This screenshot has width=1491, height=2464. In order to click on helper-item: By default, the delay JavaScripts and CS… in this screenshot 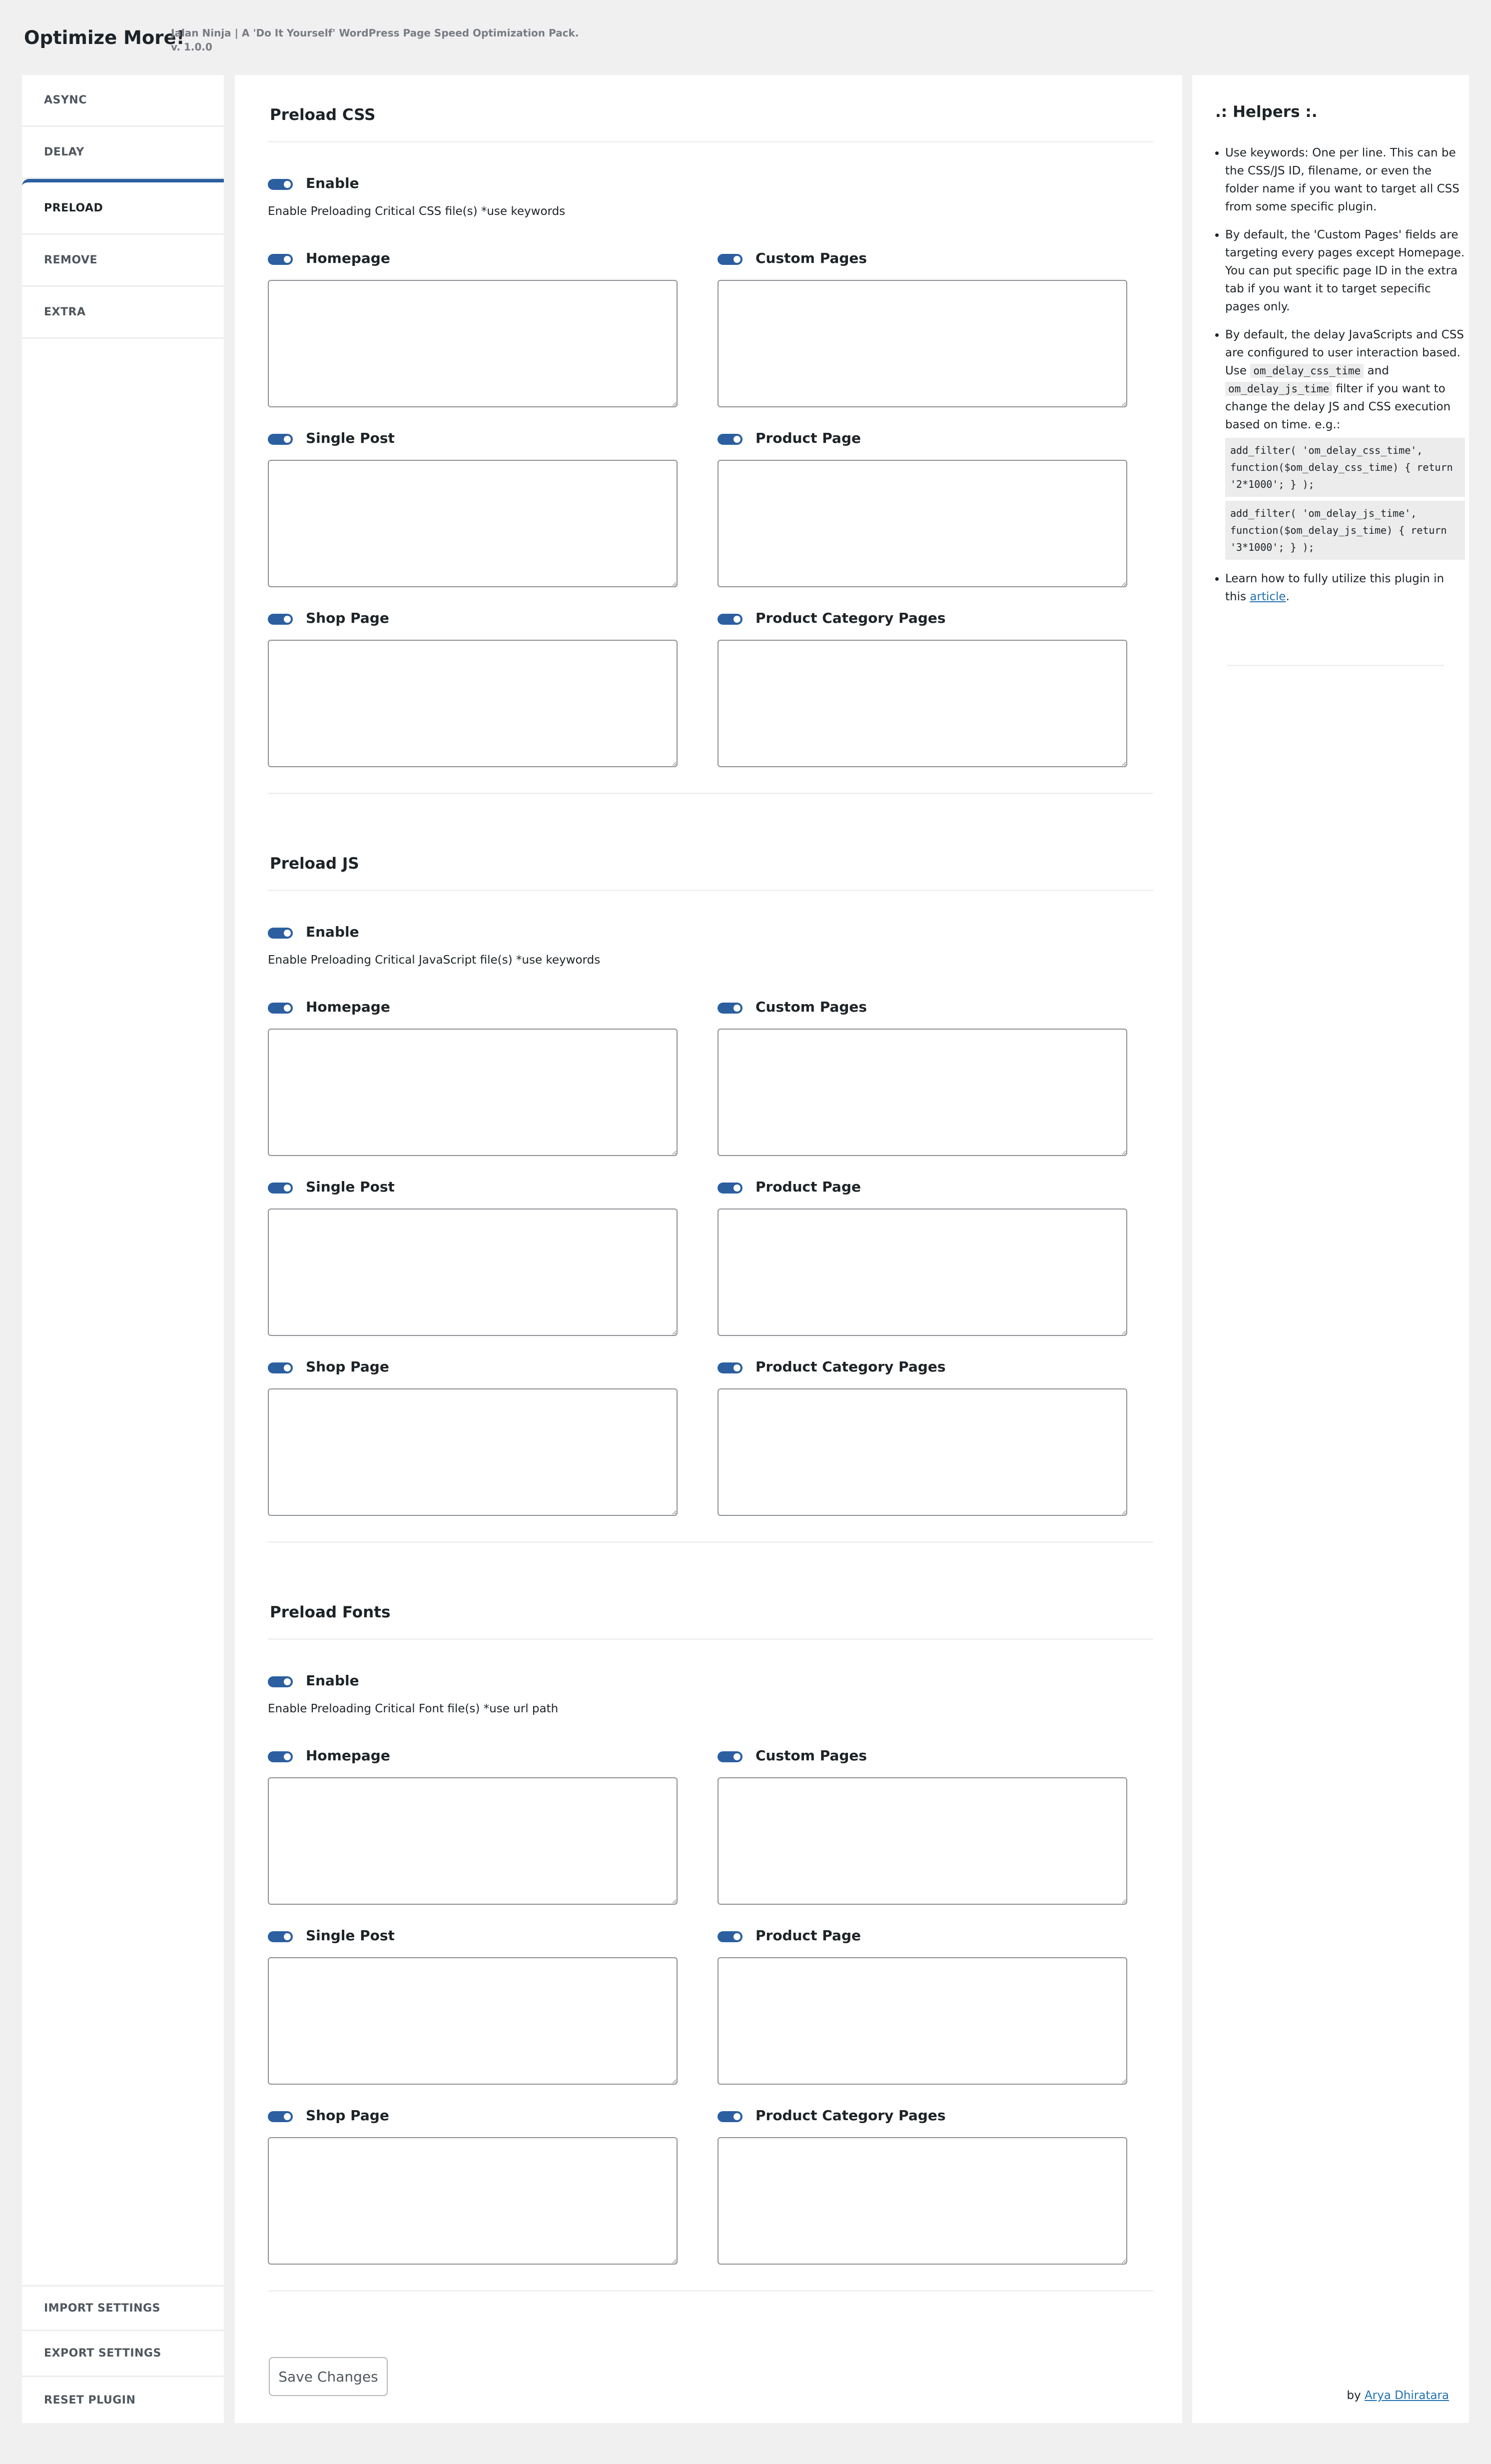, I will do `click(1345, 443)`.